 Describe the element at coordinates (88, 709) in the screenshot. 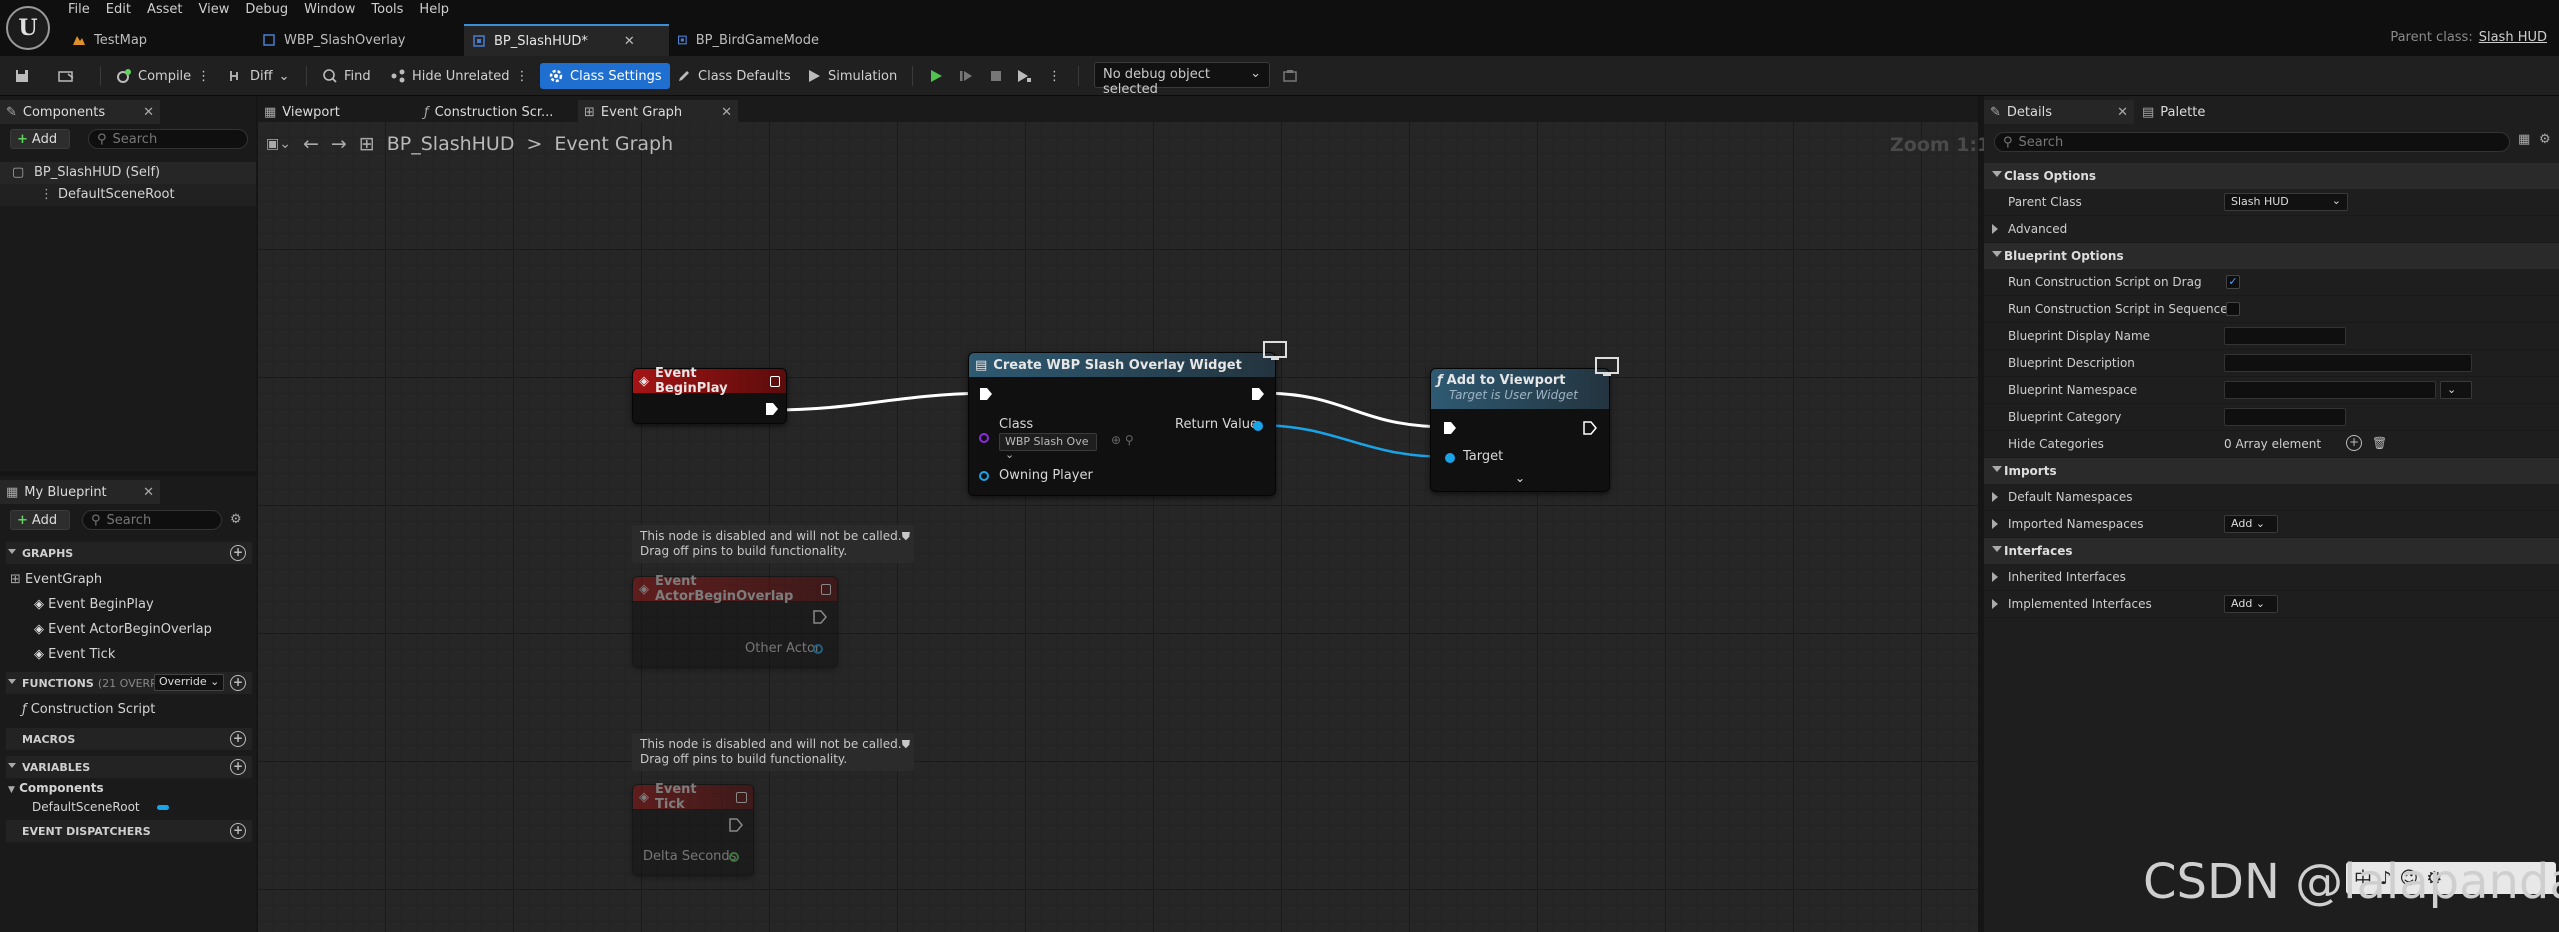

I see `construction-script-item: ƒ Construction Script` at that location.